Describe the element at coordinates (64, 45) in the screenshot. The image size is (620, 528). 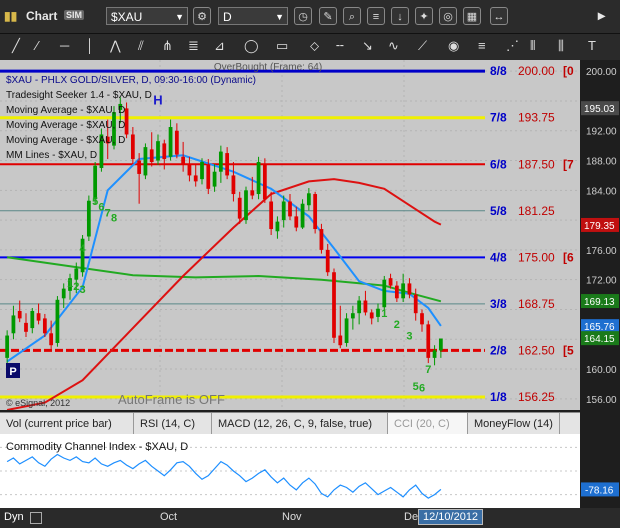
I see `hline-icon: ─` at that location.